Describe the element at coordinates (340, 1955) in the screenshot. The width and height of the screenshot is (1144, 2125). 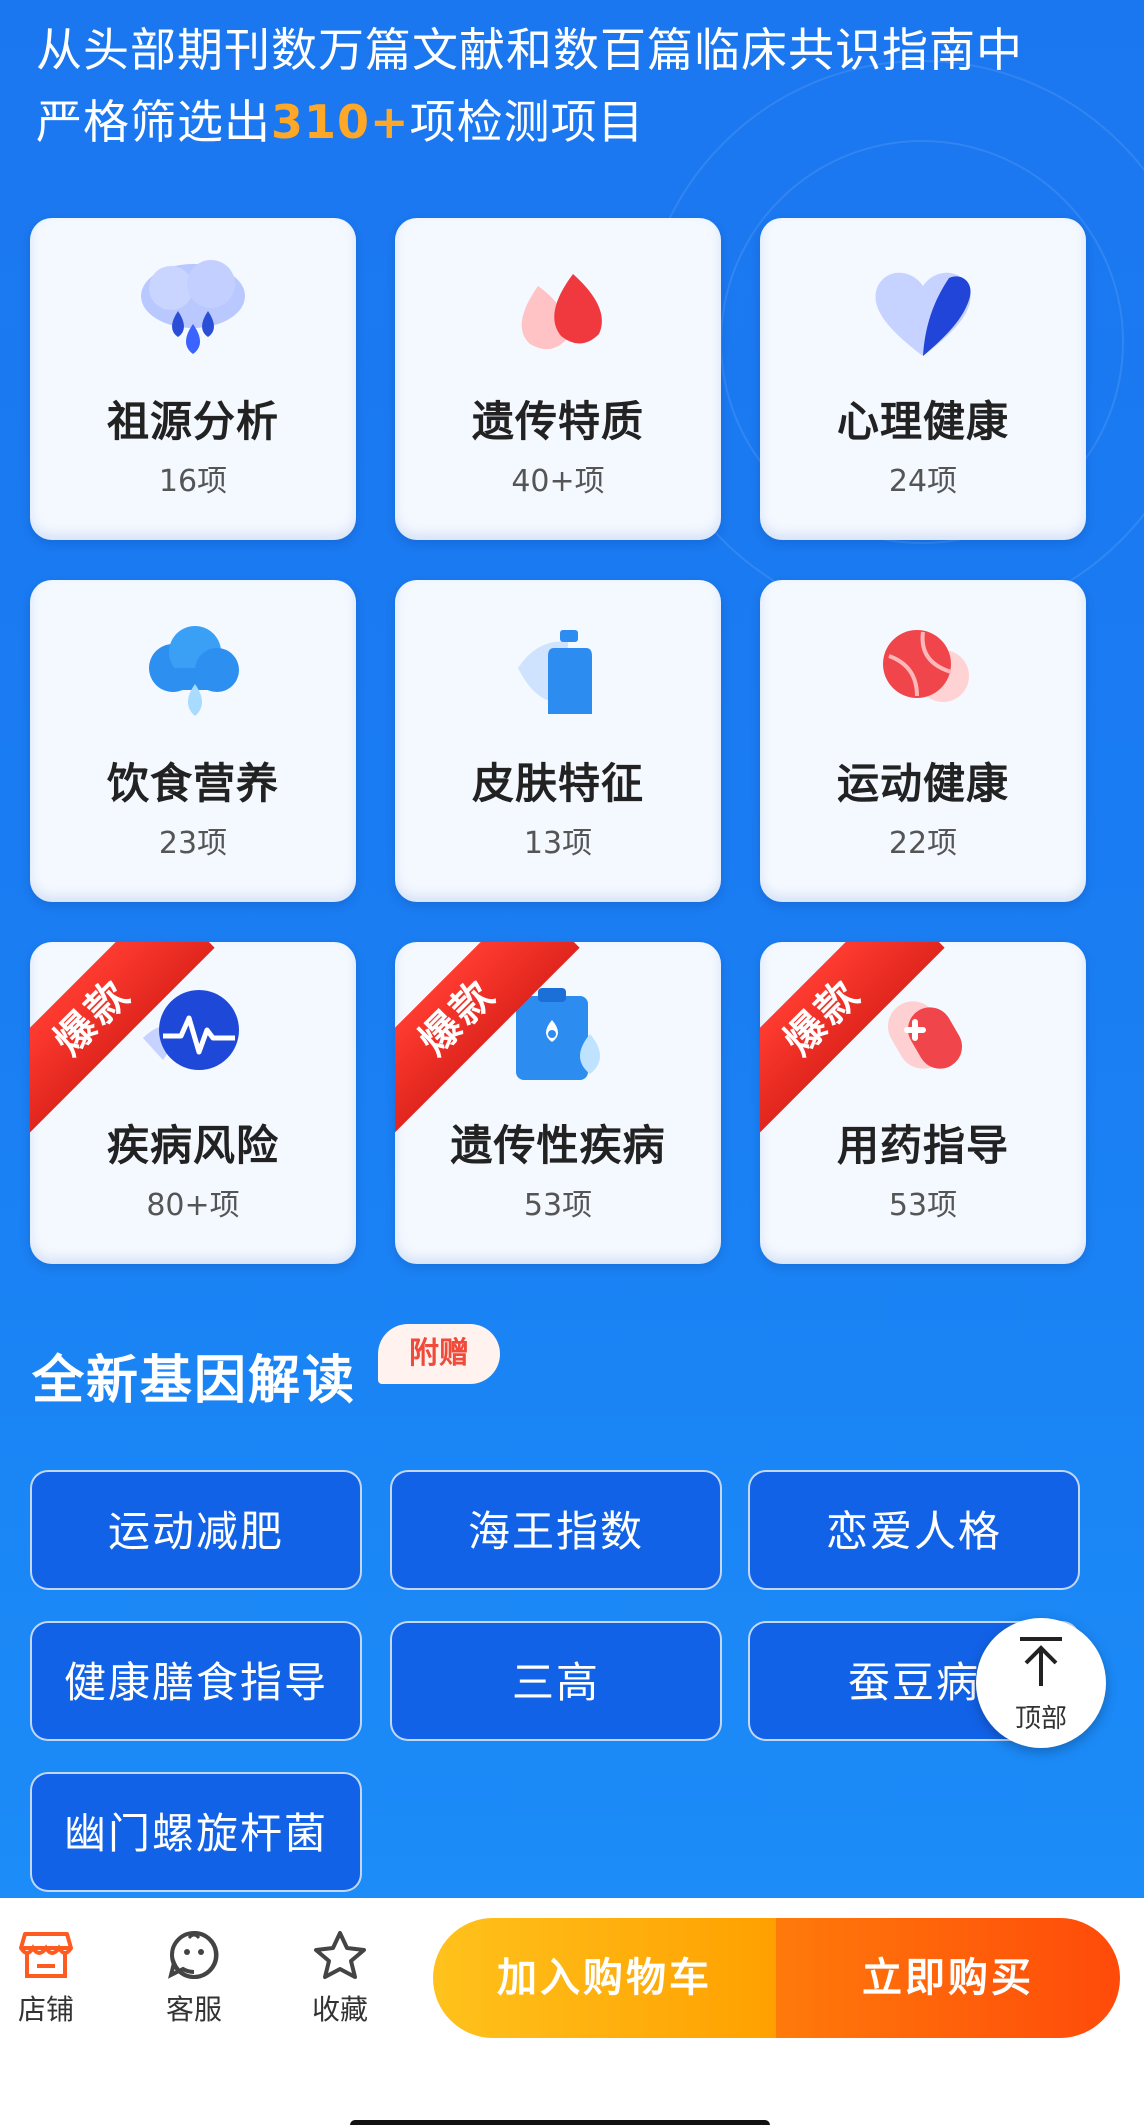
I see `star-icon` at that location.